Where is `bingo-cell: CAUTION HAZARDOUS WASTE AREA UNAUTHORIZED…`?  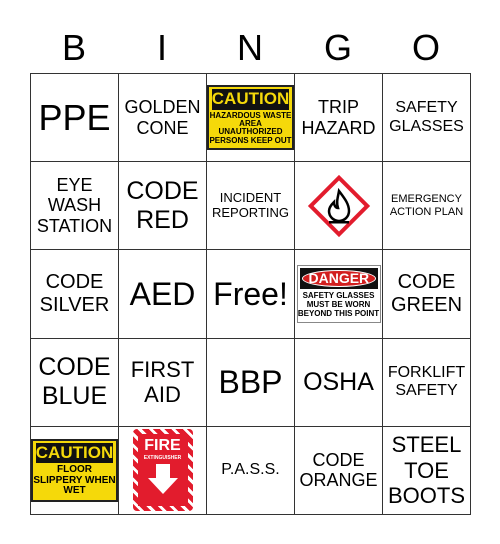
bingo-cell: CAUTION HAZARDOUS WASTE AREA UNAUTHORIZED… is located at coordinates (251, 118).